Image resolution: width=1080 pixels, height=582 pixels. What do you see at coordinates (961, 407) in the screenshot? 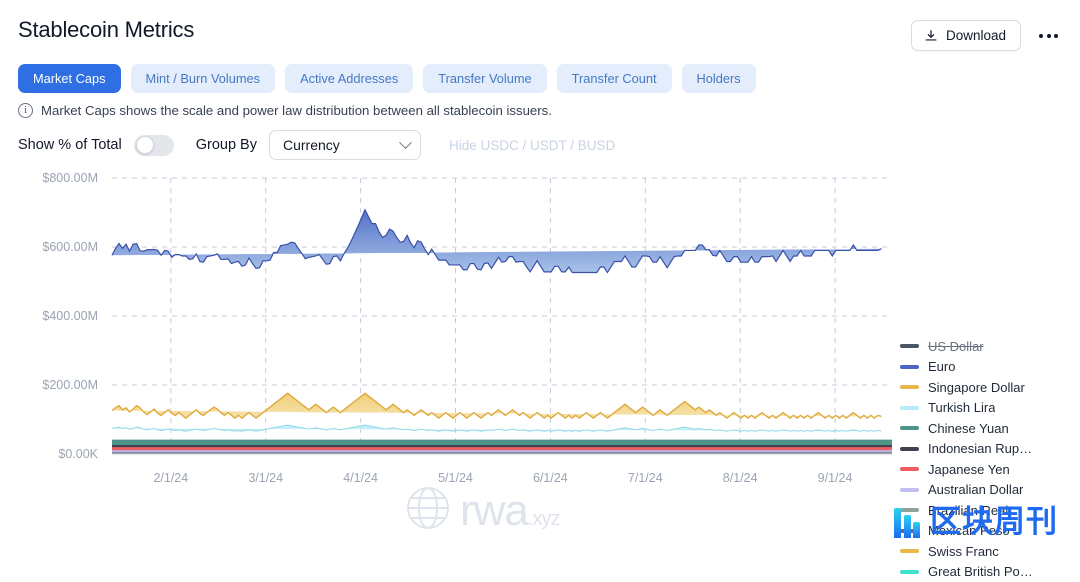
I see `legend-label: Turkish Lira` at bounding box center [961, 407].